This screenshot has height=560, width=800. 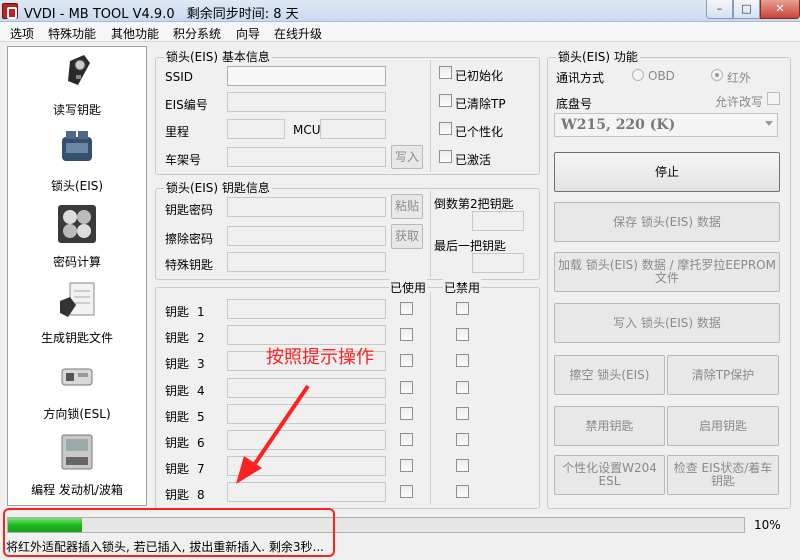 I want to click on chassis-label: 底盘号, so click(x=574, y=104).